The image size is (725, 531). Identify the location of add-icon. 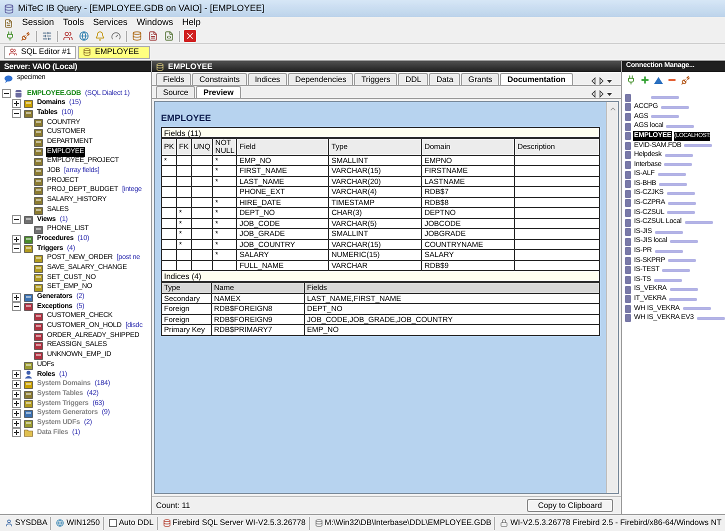
(645, 80).